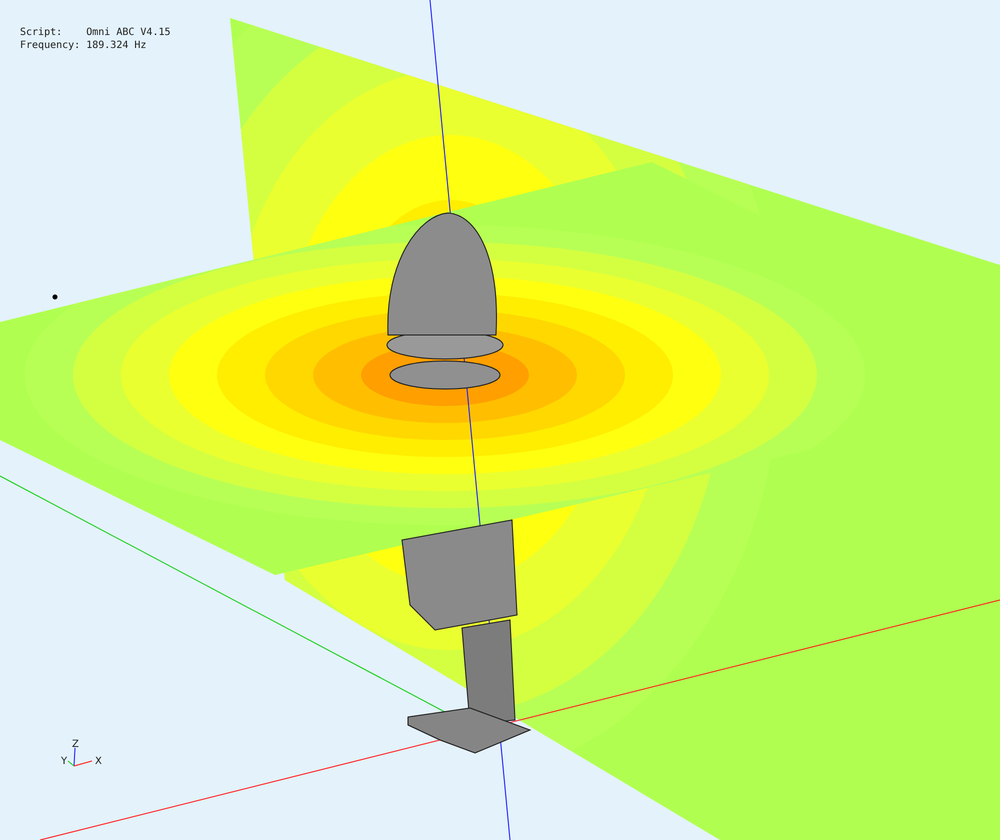 The height and width of the screenshot is (840, 1000). What do you see at coordinates (42, 32) in the screenshot?
I see `info-label: Script:` at bounding box center [42, 32].